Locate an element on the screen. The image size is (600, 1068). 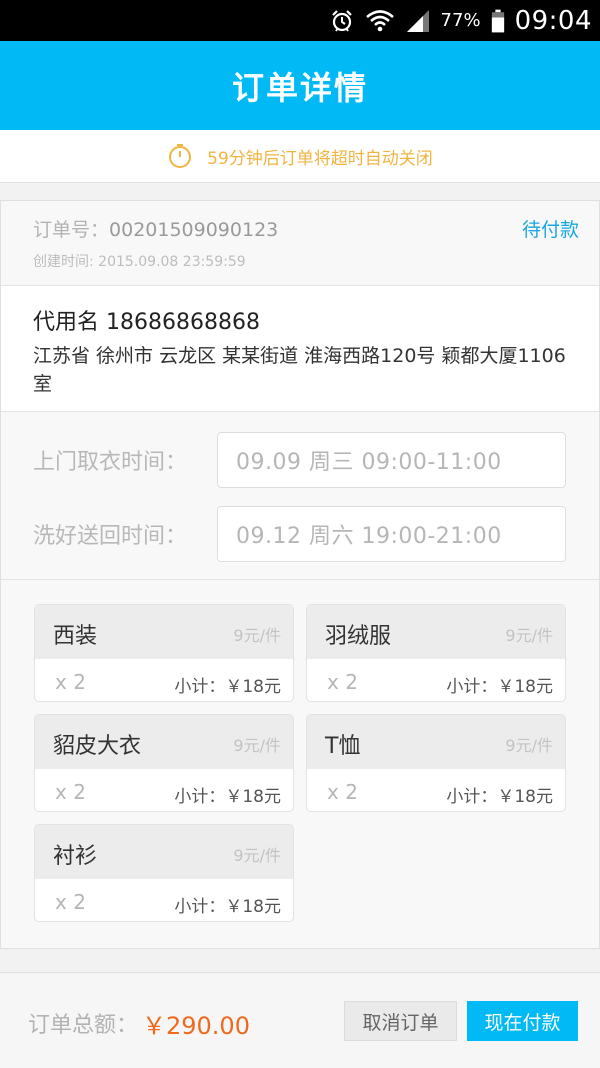
order-created-time: 创建时间: 2015.09.08 23:59:59 is located at coordinates (139, 261).